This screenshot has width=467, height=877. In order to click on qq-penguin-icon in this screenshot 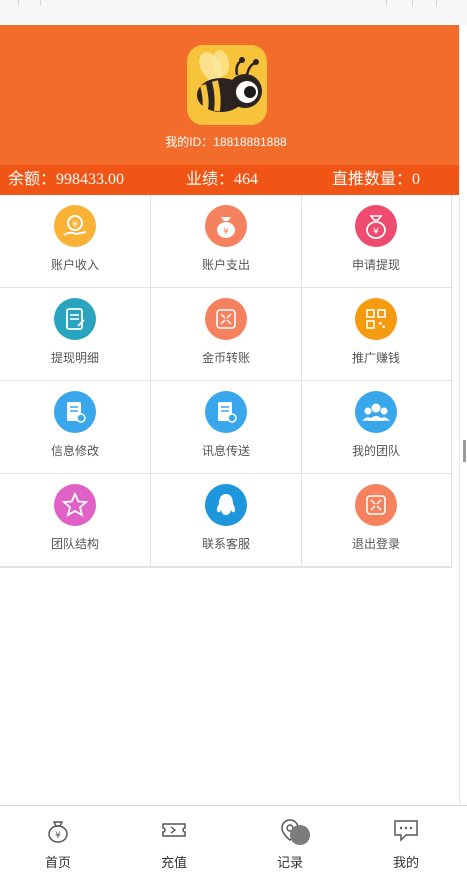, I will do `click(226, 505)`.